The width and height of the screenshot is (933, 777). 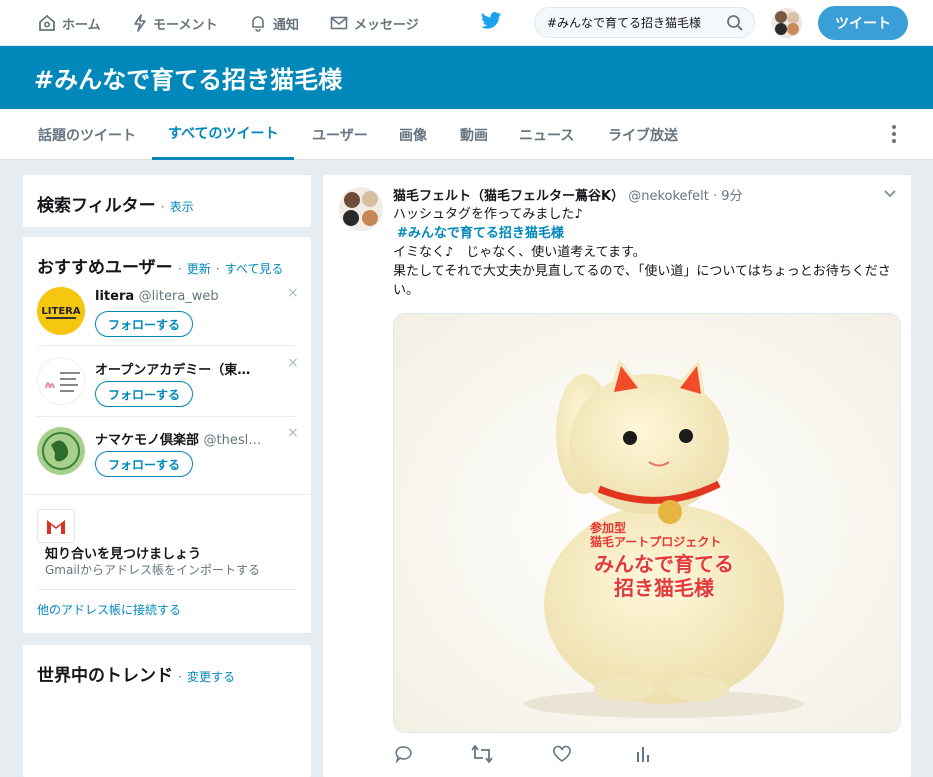 I want to click on hashtag-link: #みんなで育てる招き猫毛様, so click(x=480, y=233).